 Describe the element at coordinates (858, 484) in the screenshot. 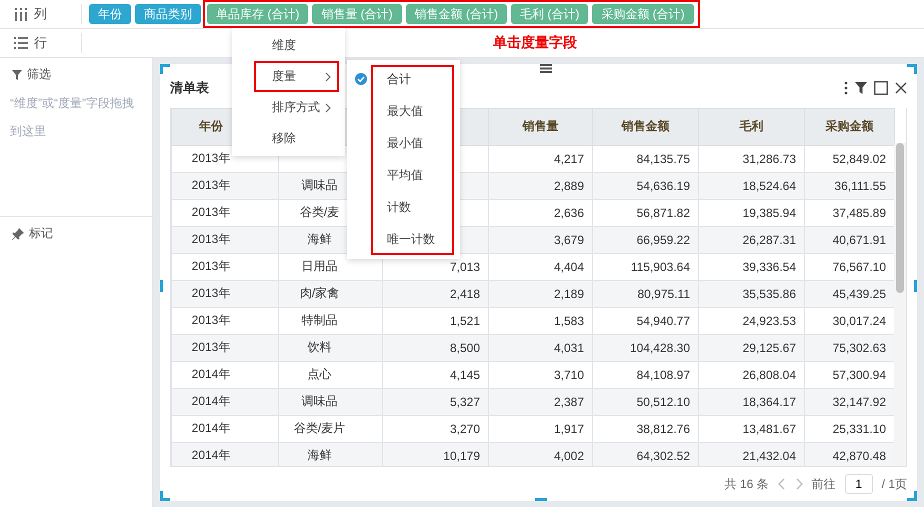

I see `page-input: 1` at that location.